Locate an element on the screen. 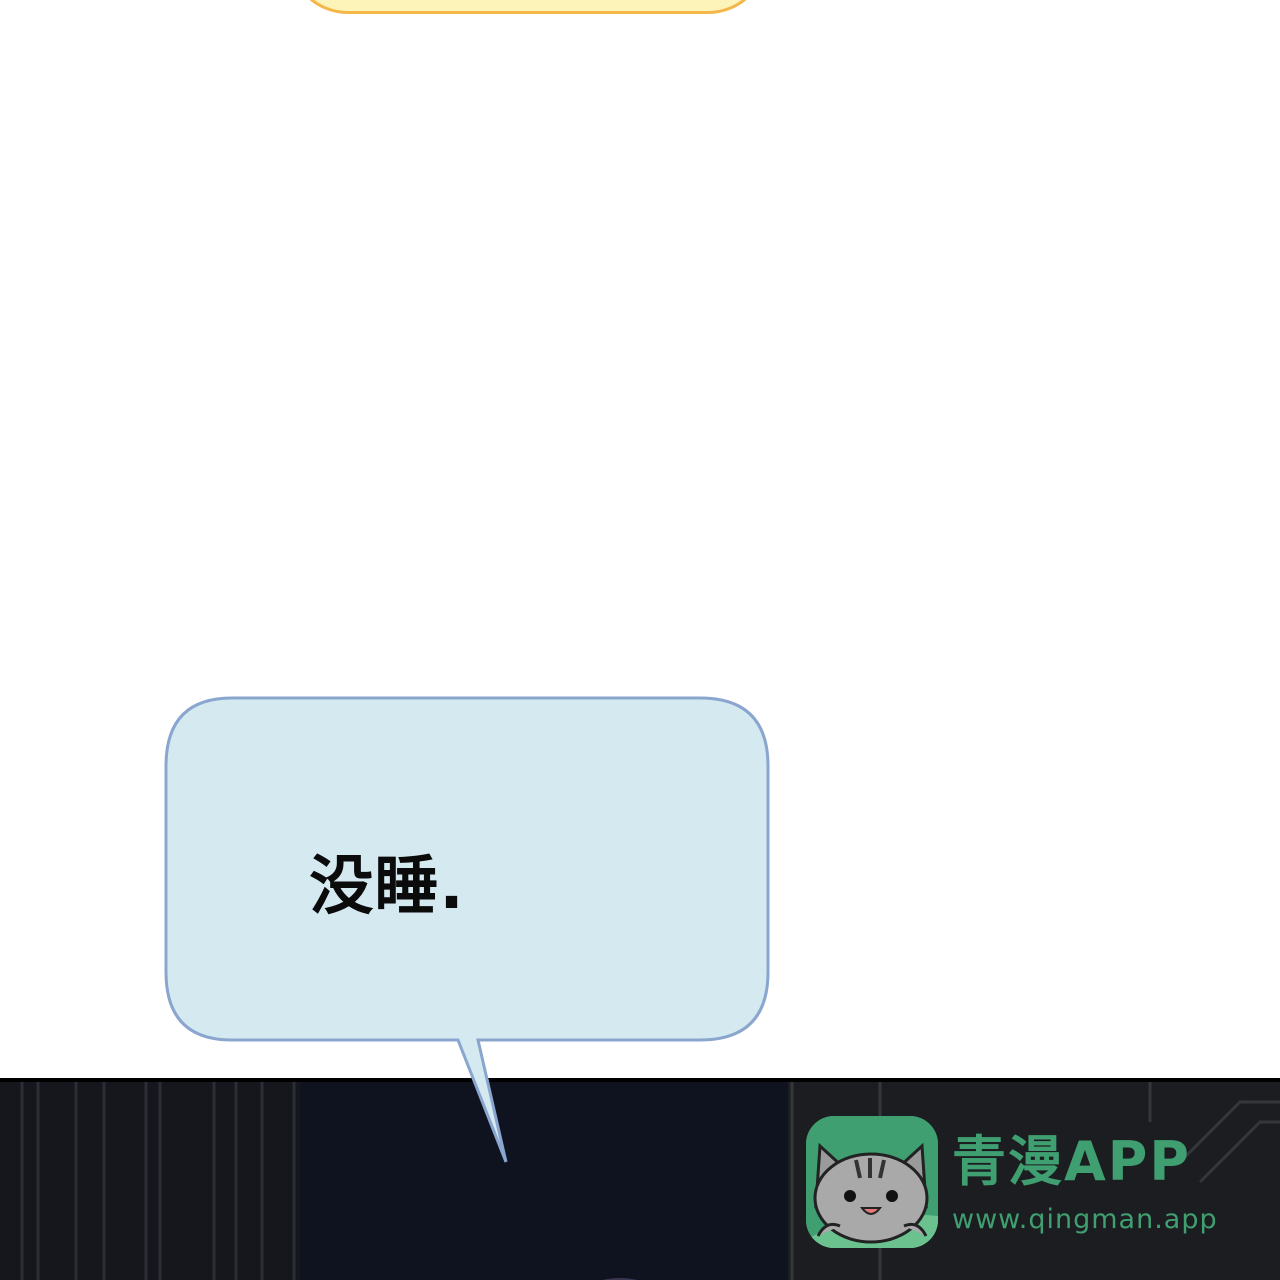 The image size is (1280, 1280). qingman-watermark: 青漫APP www.qingman.app is located at coordinates (1026, 1183).